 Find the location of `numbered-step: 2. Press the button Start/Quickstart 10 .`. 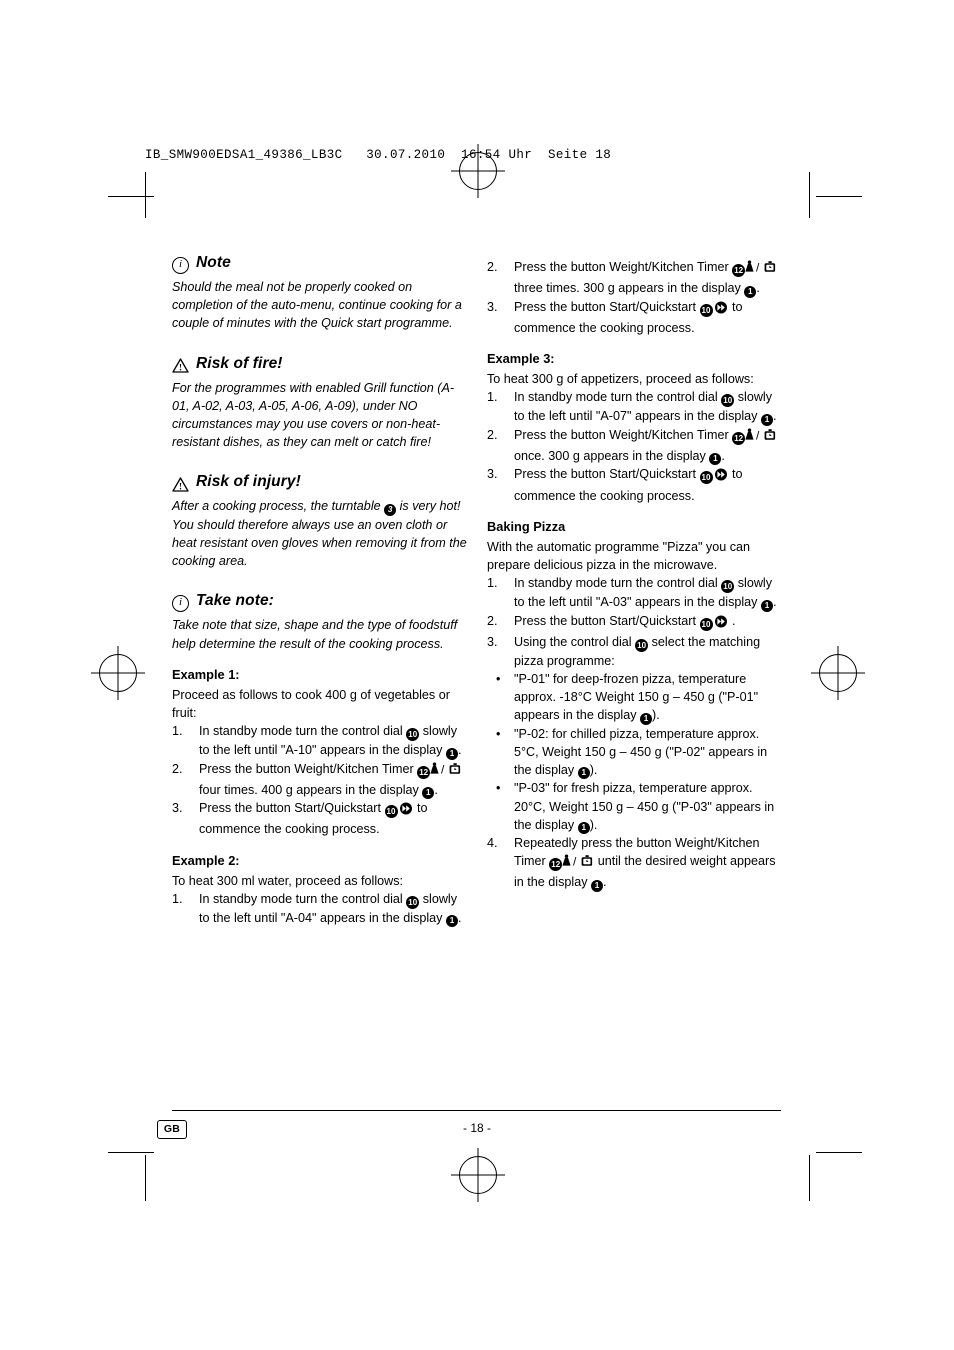

numbered-step: 2. Press the button Start/Quickstart 10 . is located at coordinates (634, 622).